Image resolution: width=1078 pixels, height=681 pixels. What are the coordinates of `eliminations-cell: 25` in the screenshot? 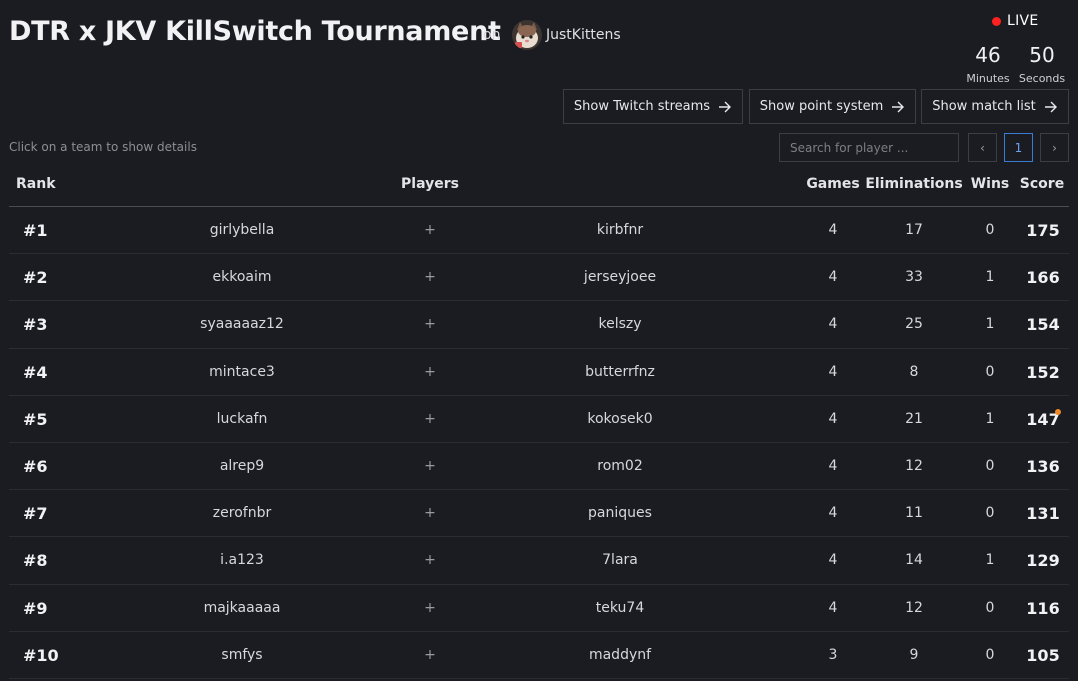 It's located at (914, 324).